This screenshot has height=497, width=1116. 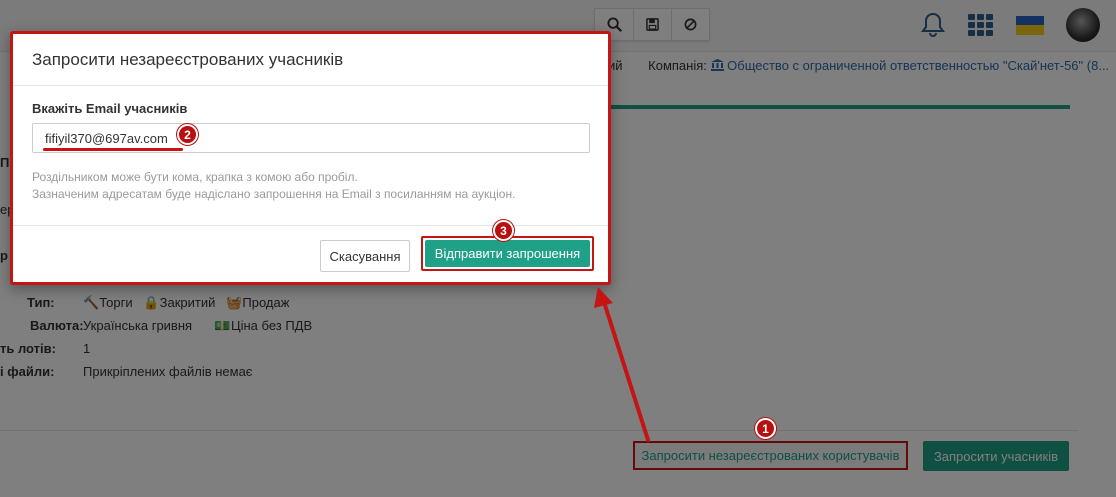 I want to click on step-badge-1: 1, so click(x=765, y=428).